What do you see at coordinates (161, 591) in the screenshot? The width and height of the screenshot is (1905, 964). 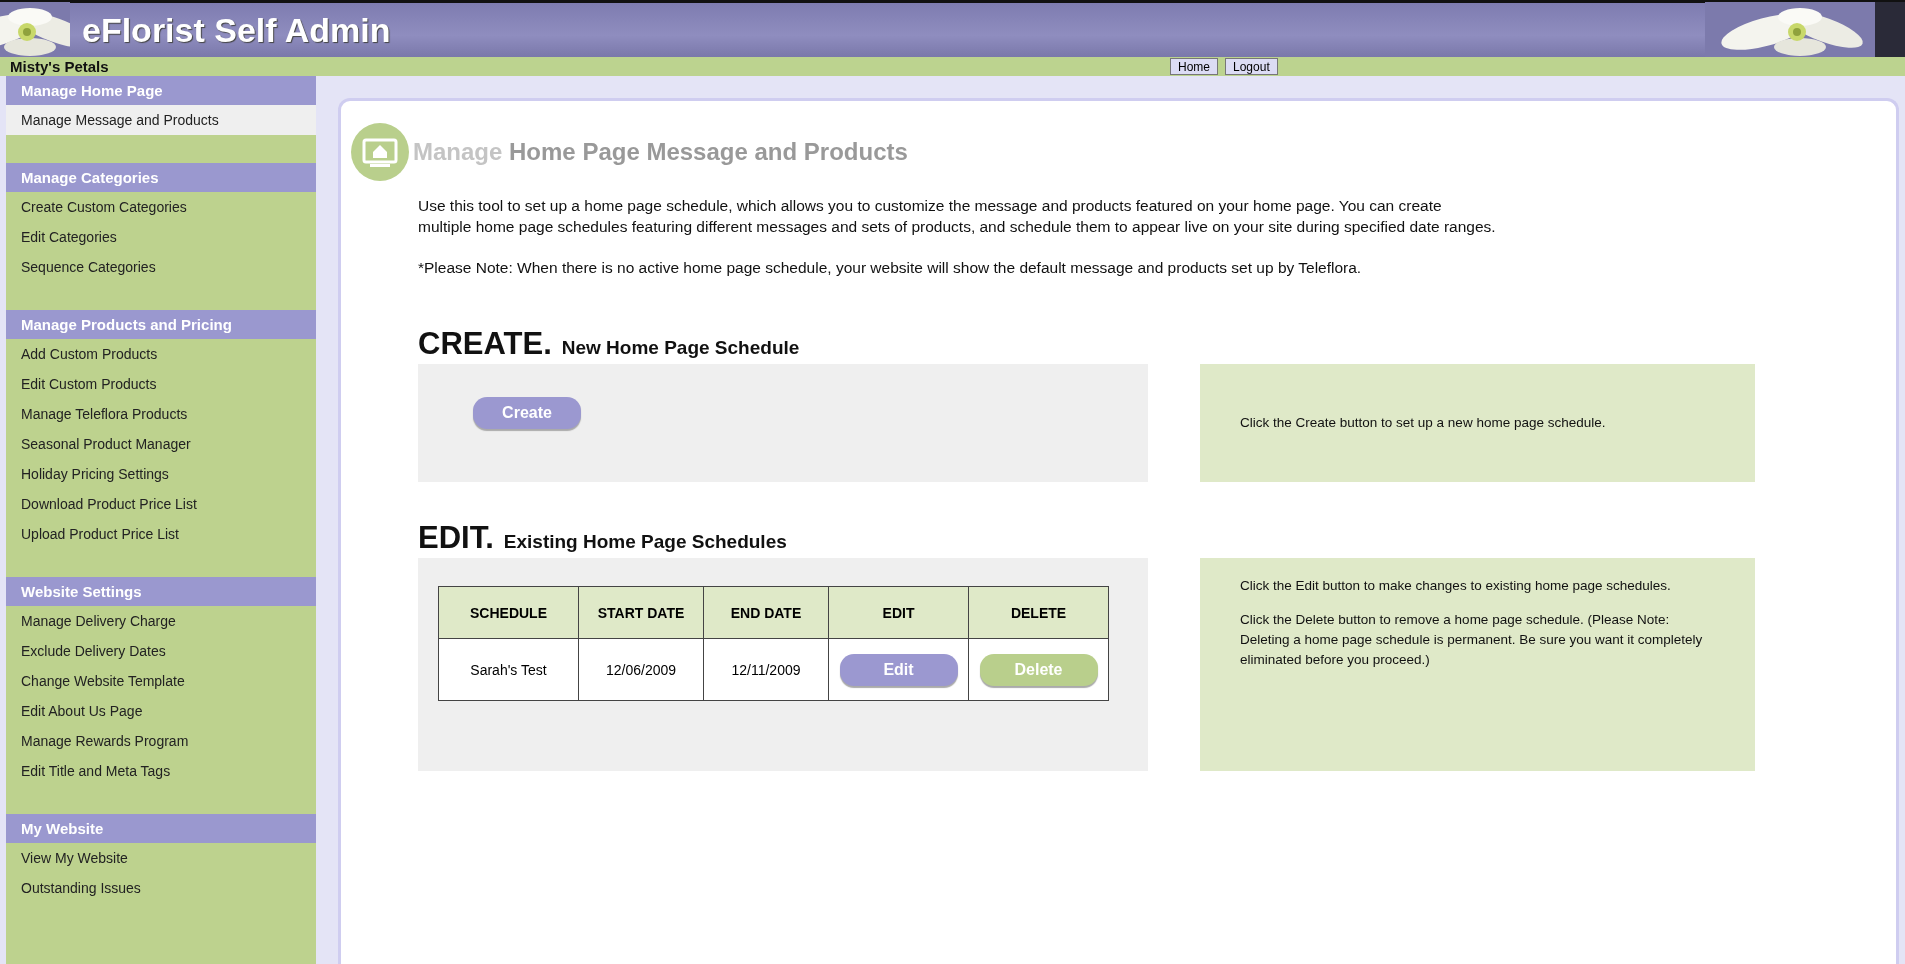 I see `sidebar-heading: Website Settings` at bounding box center [161, 591].